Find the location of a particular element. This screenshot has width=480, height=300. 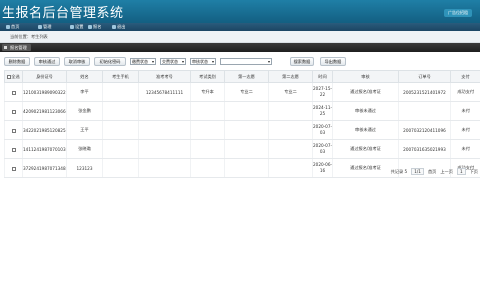

menu-item-settings: 设置 is located at coordinates (76, 27).